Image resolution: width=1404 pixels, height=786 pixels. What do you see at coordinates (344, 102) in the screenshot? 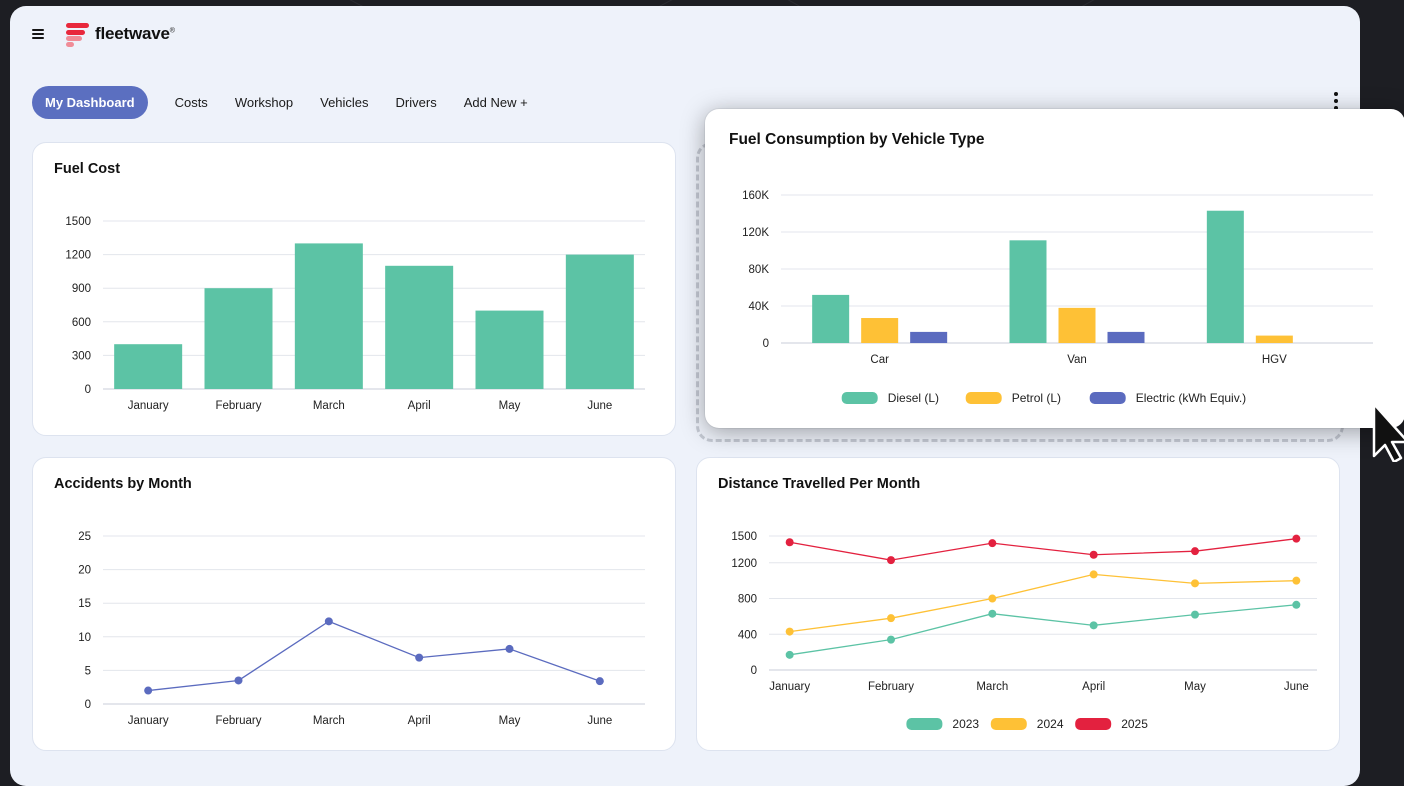
I see `tab-vehicles: Vehicles` at bounding box center [344, 102].